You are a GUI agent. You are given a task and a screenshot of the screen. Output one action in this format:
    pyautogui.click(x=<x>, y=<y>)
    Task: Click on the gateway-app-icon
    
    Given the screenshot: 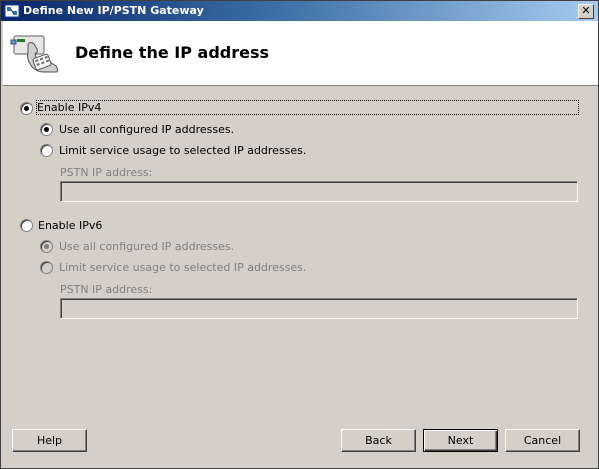 What is the action you would take?
    pyautogui.click(x=12, y=11)
    